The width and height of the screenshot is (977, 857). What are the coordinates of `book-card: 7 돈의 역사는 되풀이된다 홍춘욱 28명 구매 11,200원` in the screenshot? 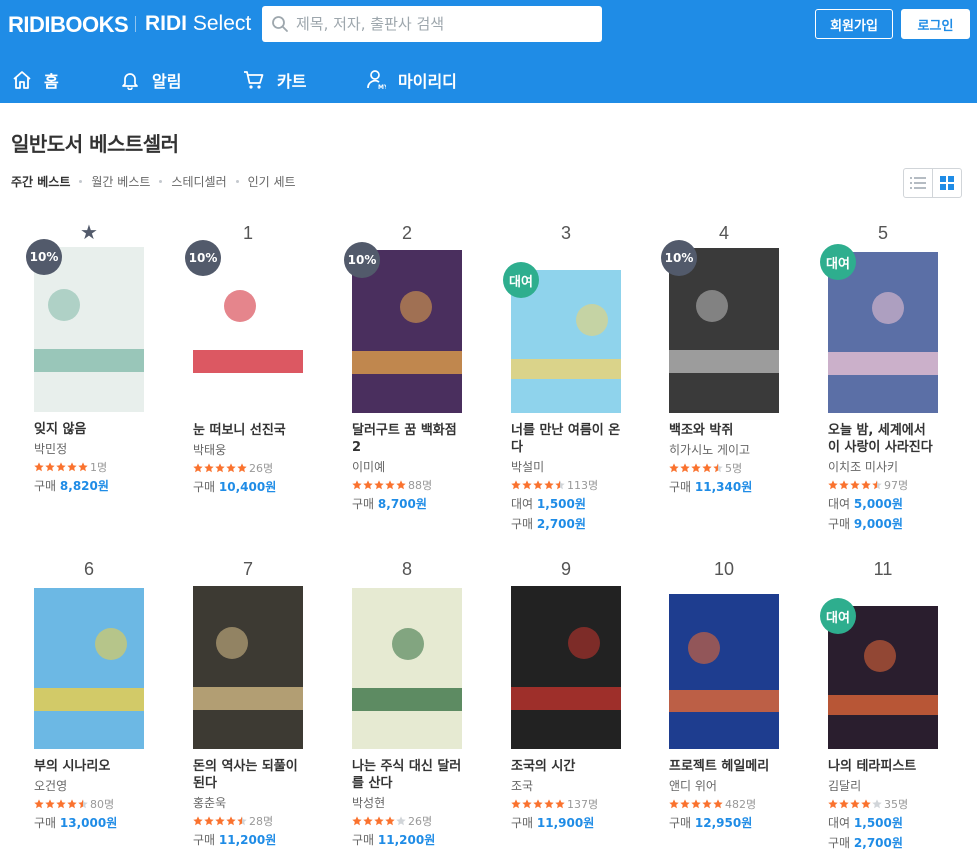 It's located at (268, 702).